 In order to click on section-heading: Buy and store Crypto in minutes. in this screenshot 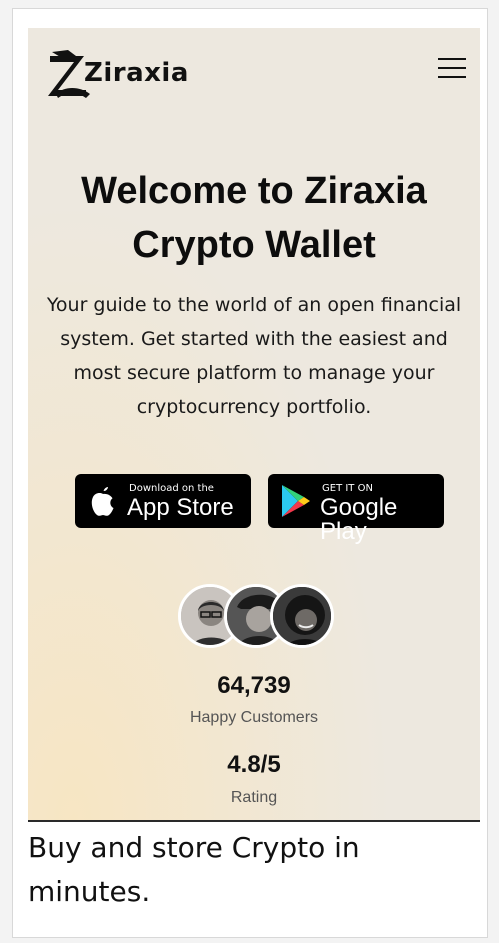, I will do `click(194, 869)`.